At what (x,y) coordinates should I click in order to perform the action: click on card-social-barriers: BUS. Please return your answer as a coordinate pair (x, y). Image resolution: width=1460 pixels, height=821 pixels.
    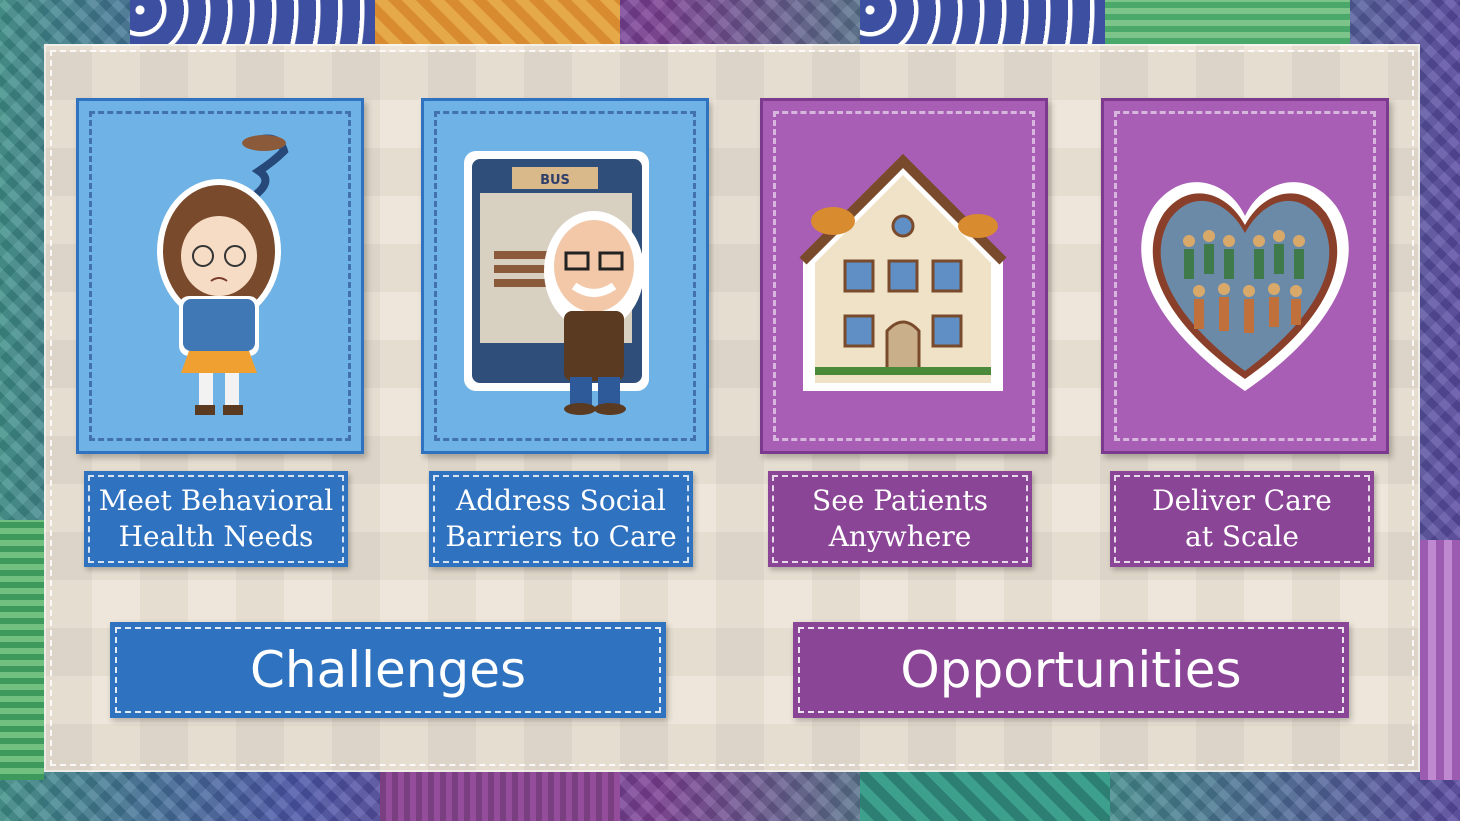
    Looking at the image, I should click on (565, 276).